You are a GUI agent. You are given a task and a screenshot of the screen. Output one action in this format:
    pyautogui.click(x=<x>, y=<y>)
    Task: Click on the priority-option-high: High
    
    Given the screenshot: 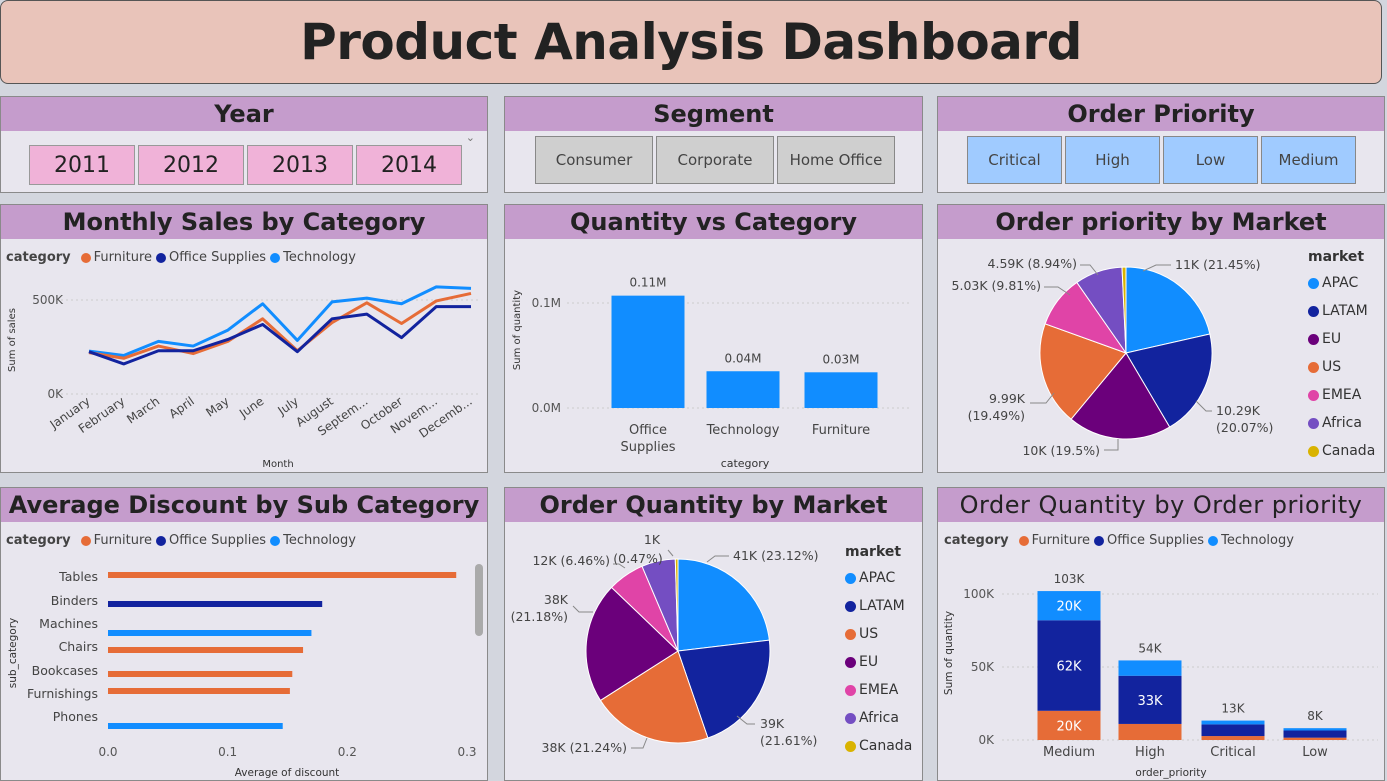 What is the action you would take?
    pyautogui.click(x=1112, y=160)
    